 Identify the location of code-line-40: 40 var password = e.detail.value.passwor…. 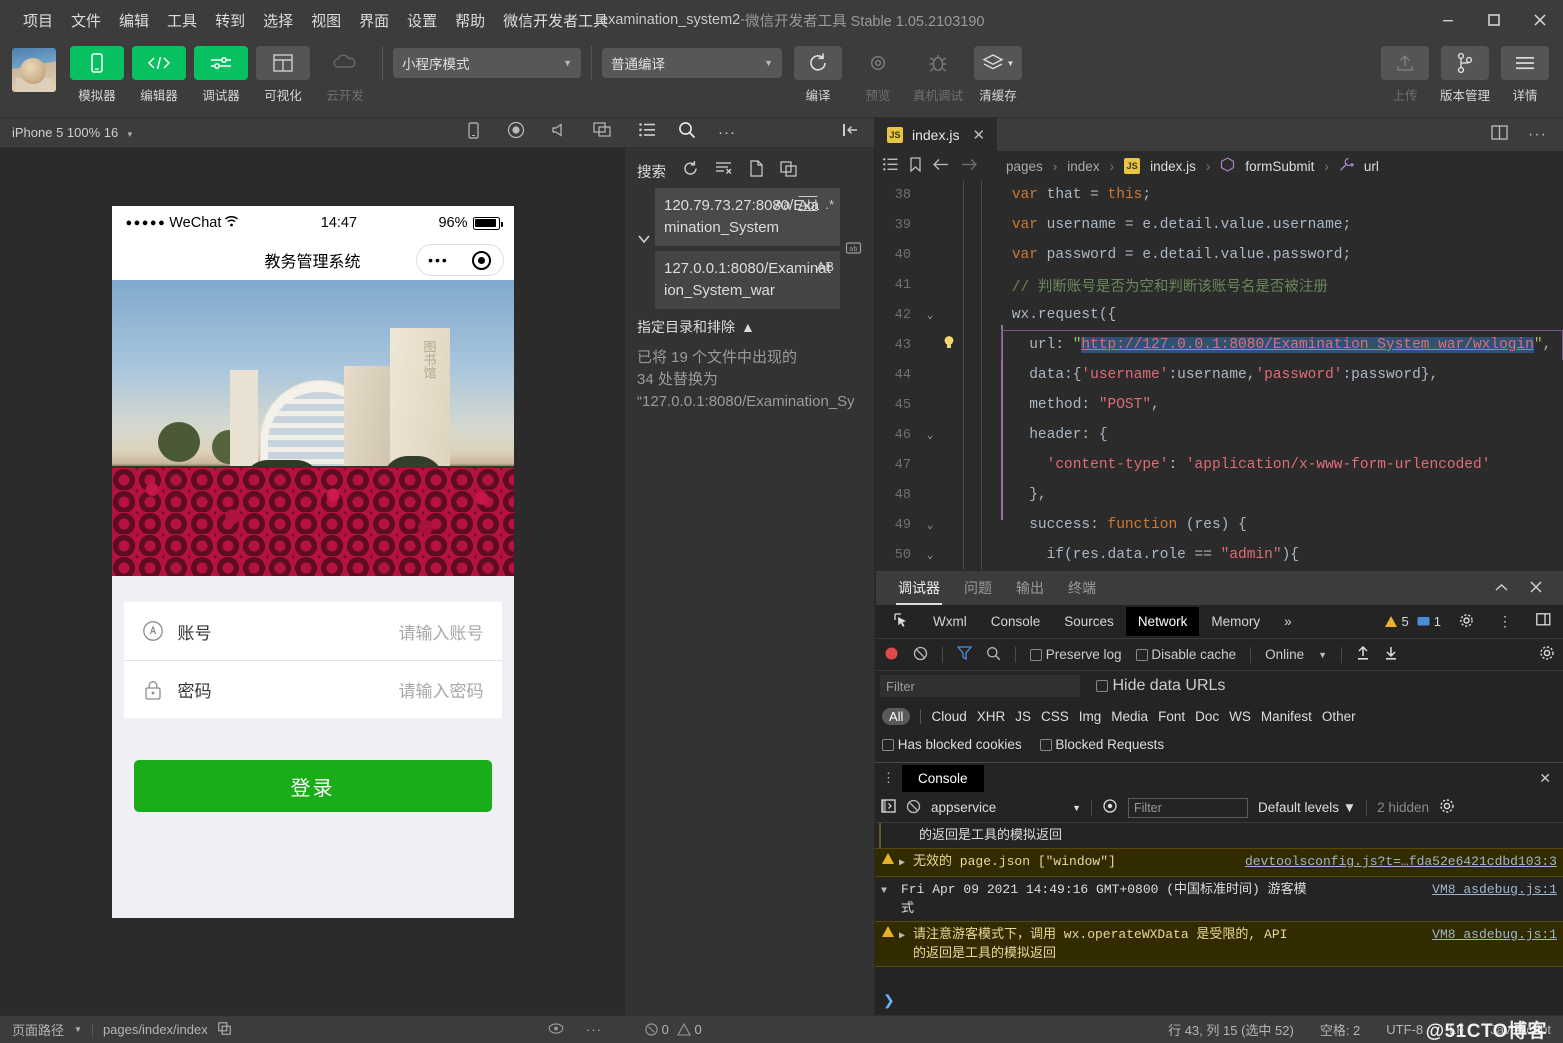
(1219, 255).